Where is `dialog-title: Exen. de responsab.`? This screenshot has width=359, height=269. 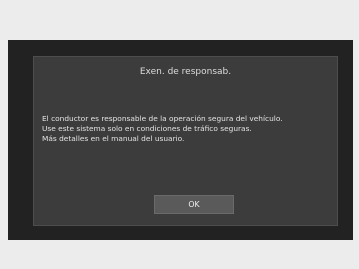
dialog-title: Exen. de responsab. is located at coordinates (185, 72).